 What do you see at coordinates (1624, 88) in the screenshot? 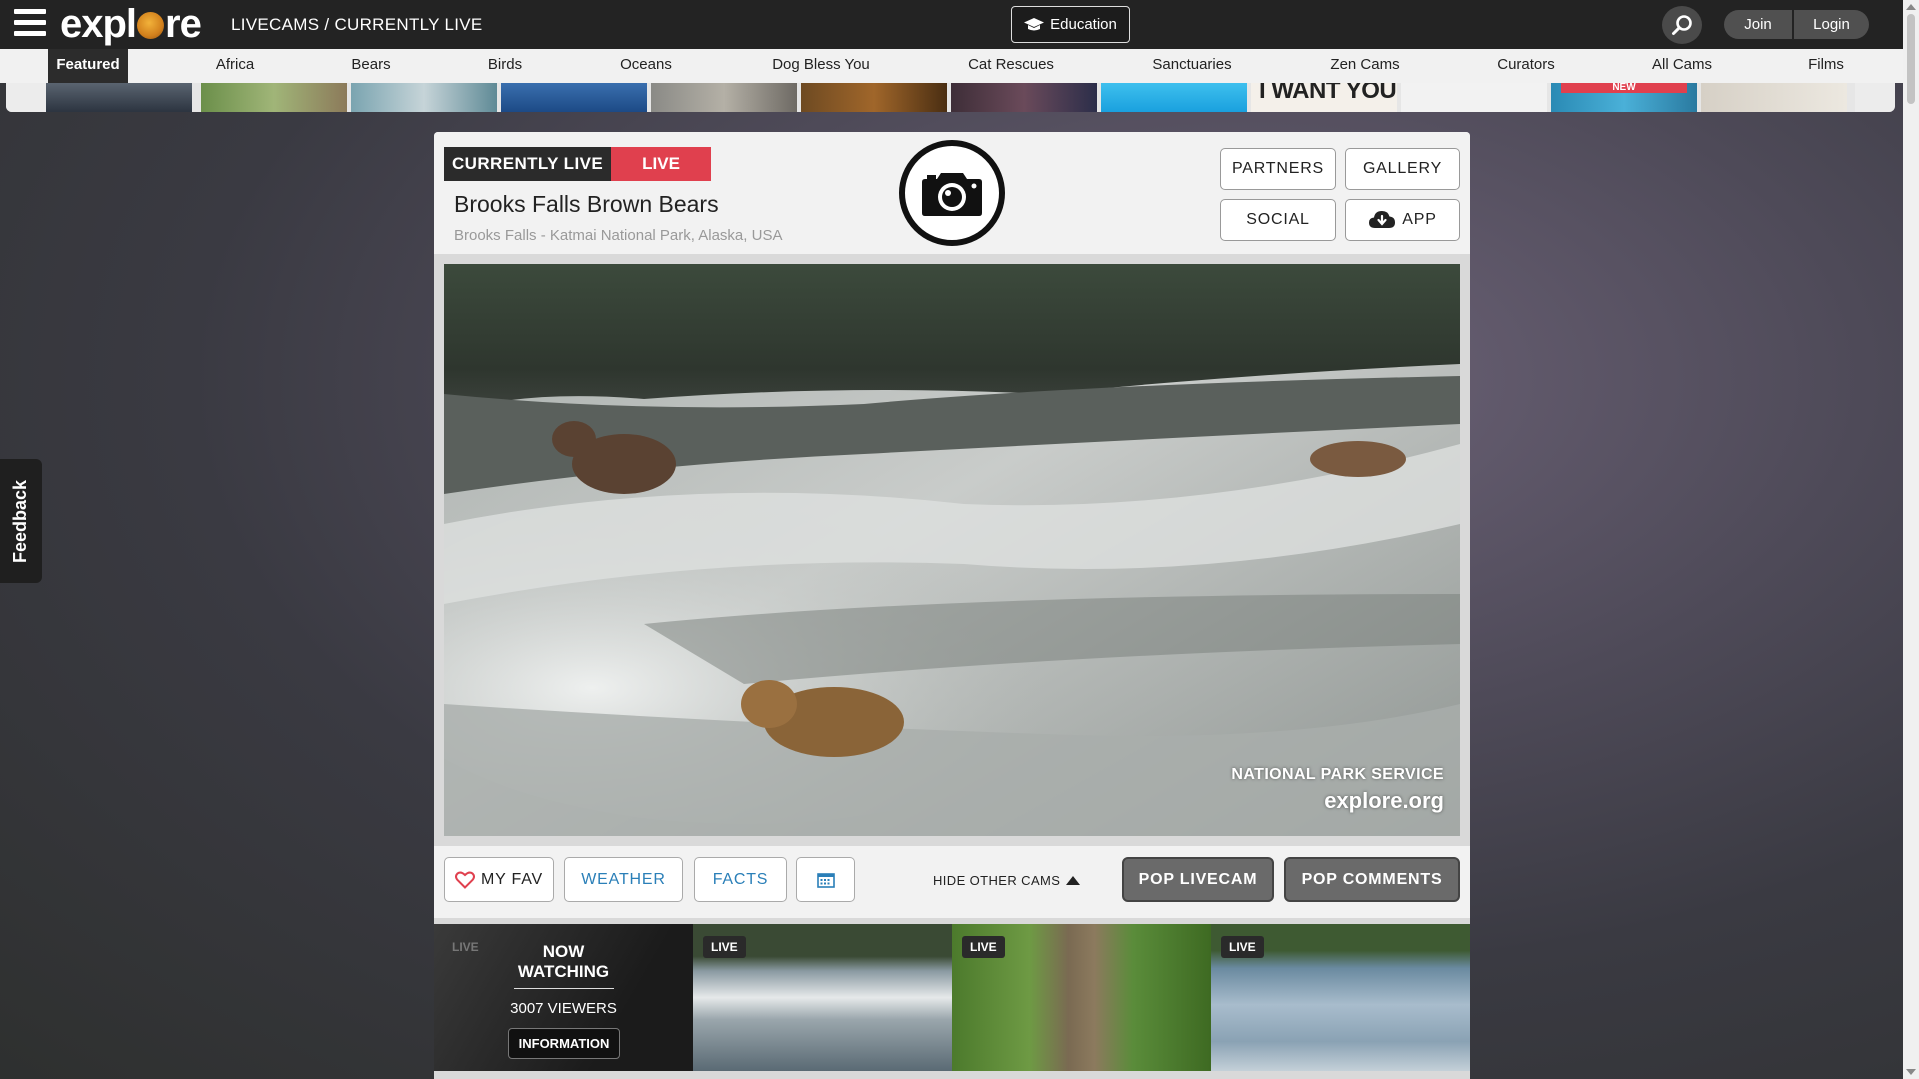
I see `new-badge: NEW` at bounding box center [1624, 88].